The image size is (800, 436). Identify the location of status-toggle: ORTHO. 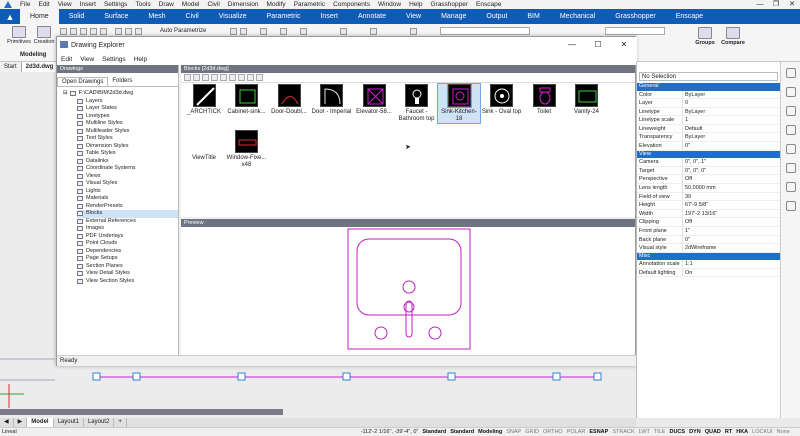
(553, 432).